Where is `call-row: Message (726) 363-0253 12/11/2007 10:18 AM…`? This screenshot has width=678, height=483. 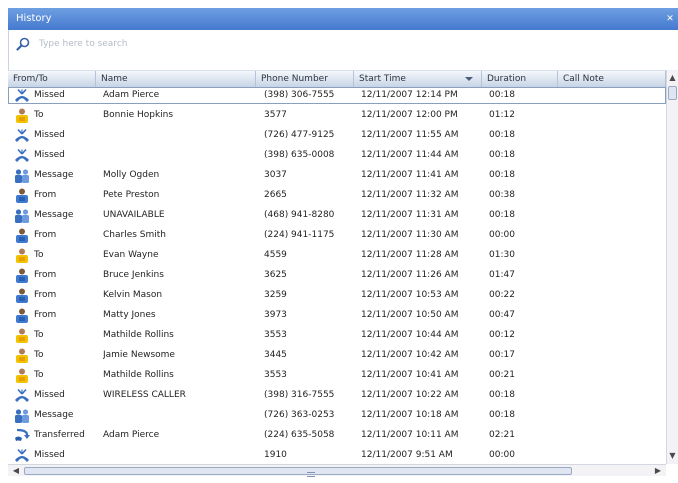 call-row: Message (726) 363-0253 12/11/2007 10:18 AM… is located at coordinates (337, 415).